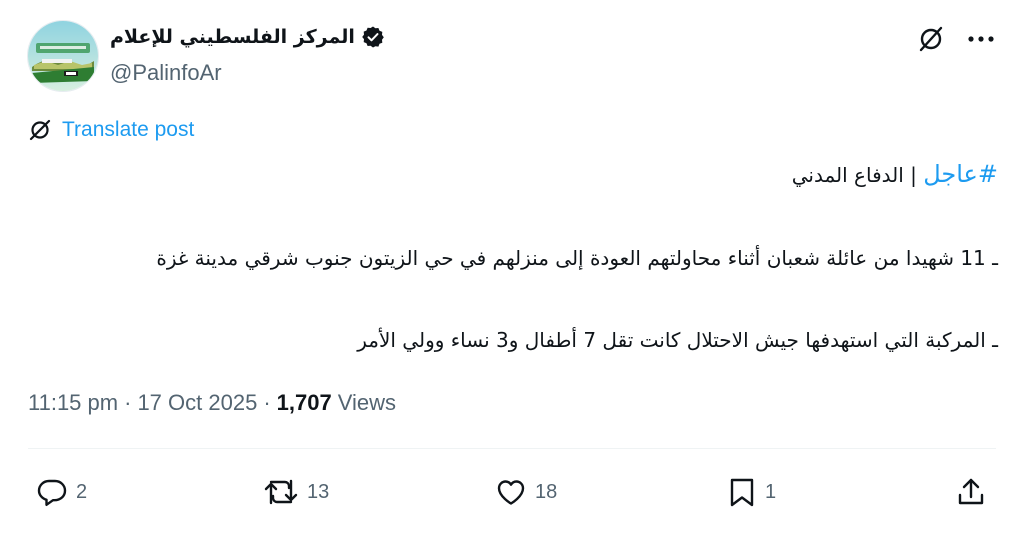 This screenshot has width=1024, height=533. I want to click on more-options-icon, so click(981, 39).